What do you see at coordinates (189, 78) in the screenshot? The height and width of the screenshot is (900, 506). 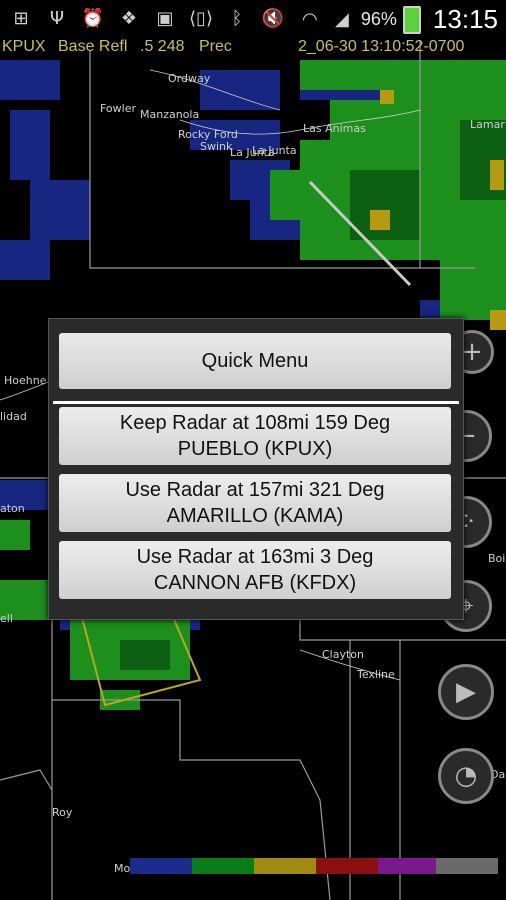 I see `map-label: Ordway` at bounding box center [189, 78].